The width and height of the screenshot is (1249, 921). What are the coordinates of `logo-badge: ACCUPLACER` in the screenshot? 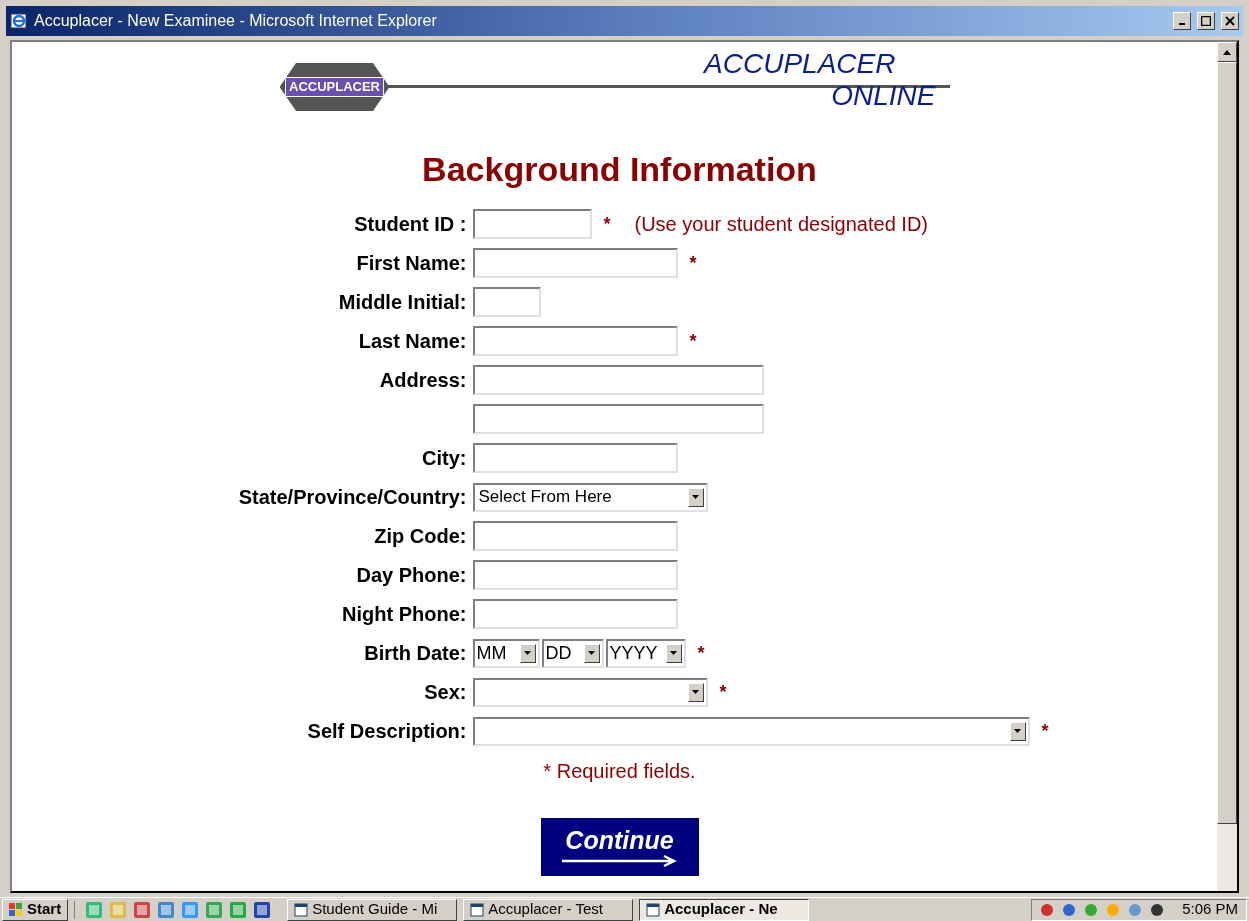 It's located at (334, 87).